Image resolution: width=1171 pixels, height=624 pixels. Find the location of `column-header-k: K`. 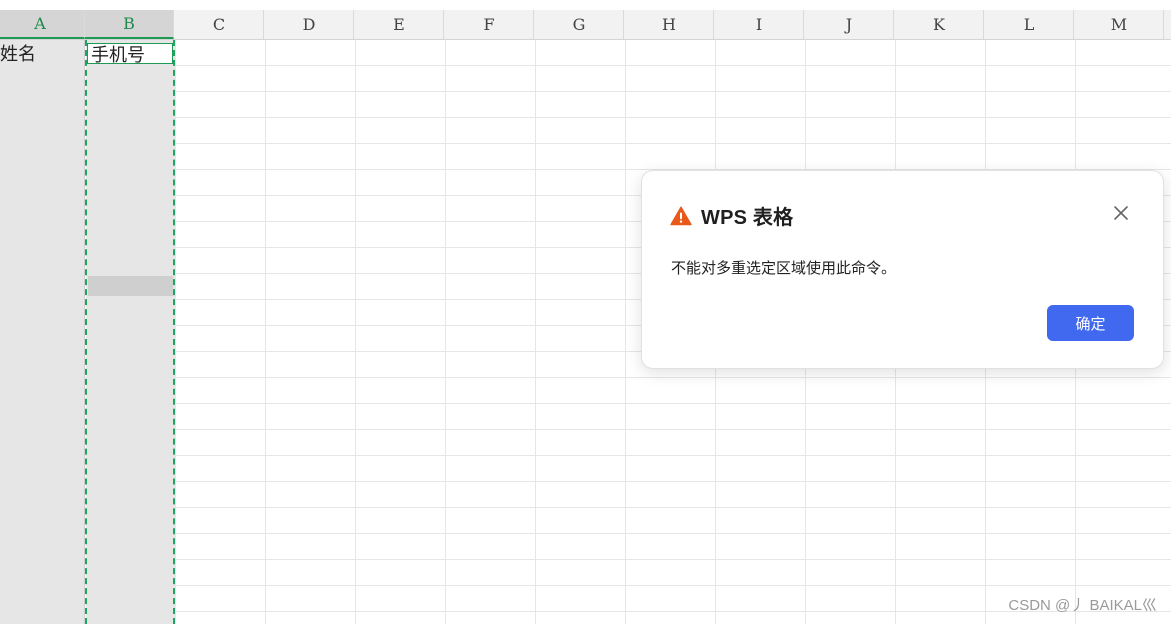

column-header-k: K is located at coordinates (939, 24).